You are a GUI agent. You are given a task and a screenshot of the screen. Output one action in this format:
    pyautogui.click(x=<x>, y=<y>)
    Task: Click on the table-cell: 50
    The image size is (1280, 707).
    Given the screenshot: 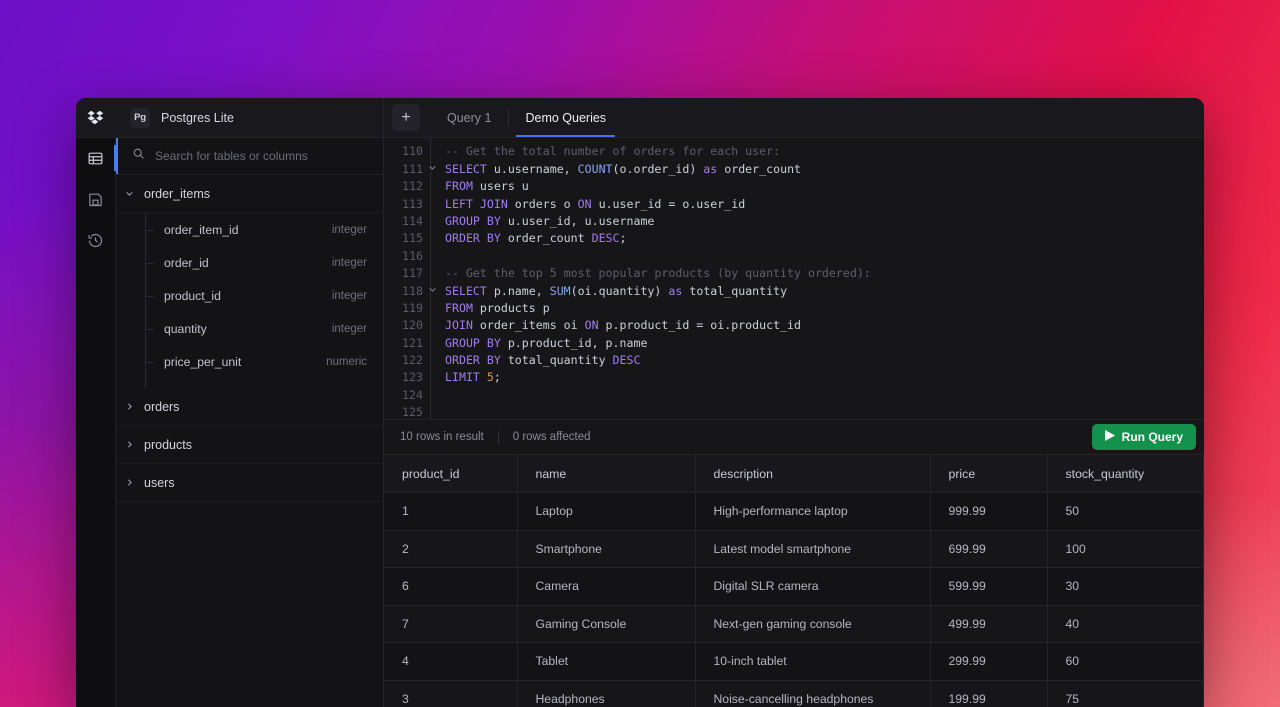 What is the action you would take?
    pyautogui.click(x=1125, y=511)
    